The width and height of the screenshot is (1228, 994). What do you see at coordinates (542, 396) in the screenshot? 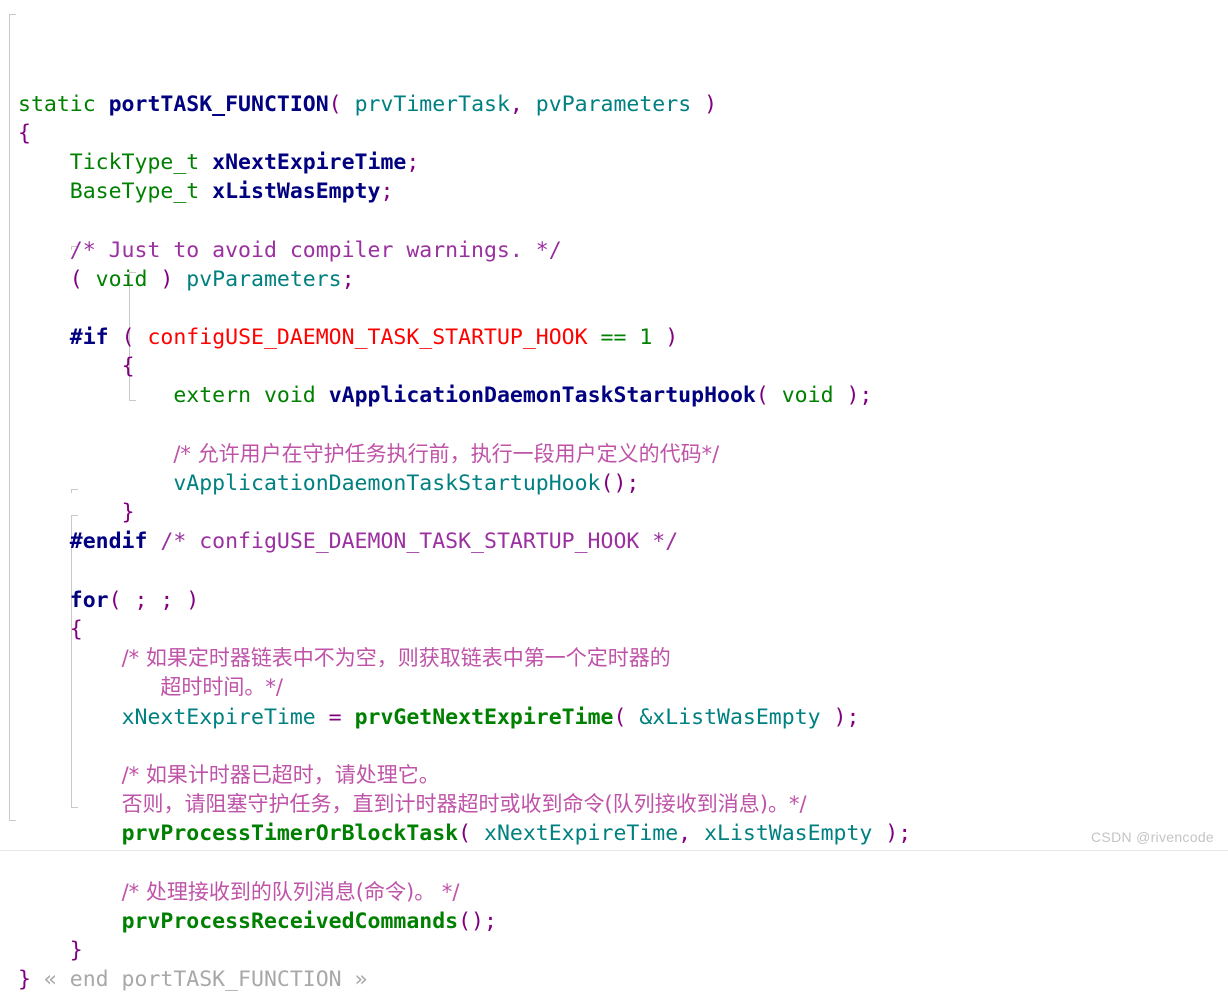
I see `code-token: vApplicationDaemonTaskStartupHook` at bounding box center [542, 396].